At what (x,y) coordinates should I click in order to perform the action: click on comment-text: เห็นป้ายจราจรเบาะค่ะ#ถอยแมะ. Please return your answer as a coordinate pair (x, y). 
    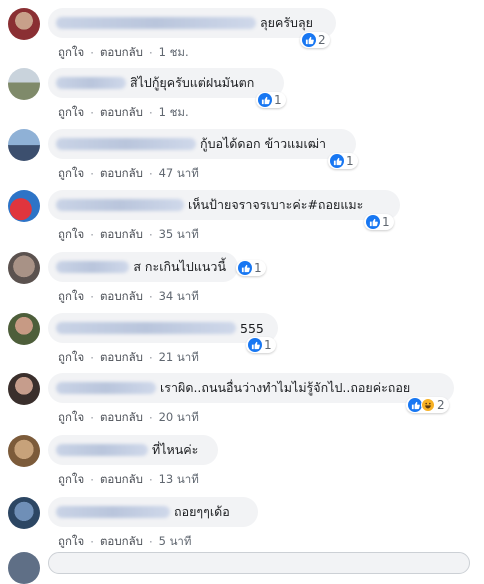
    Looking at the image, I should click on (276, 204).